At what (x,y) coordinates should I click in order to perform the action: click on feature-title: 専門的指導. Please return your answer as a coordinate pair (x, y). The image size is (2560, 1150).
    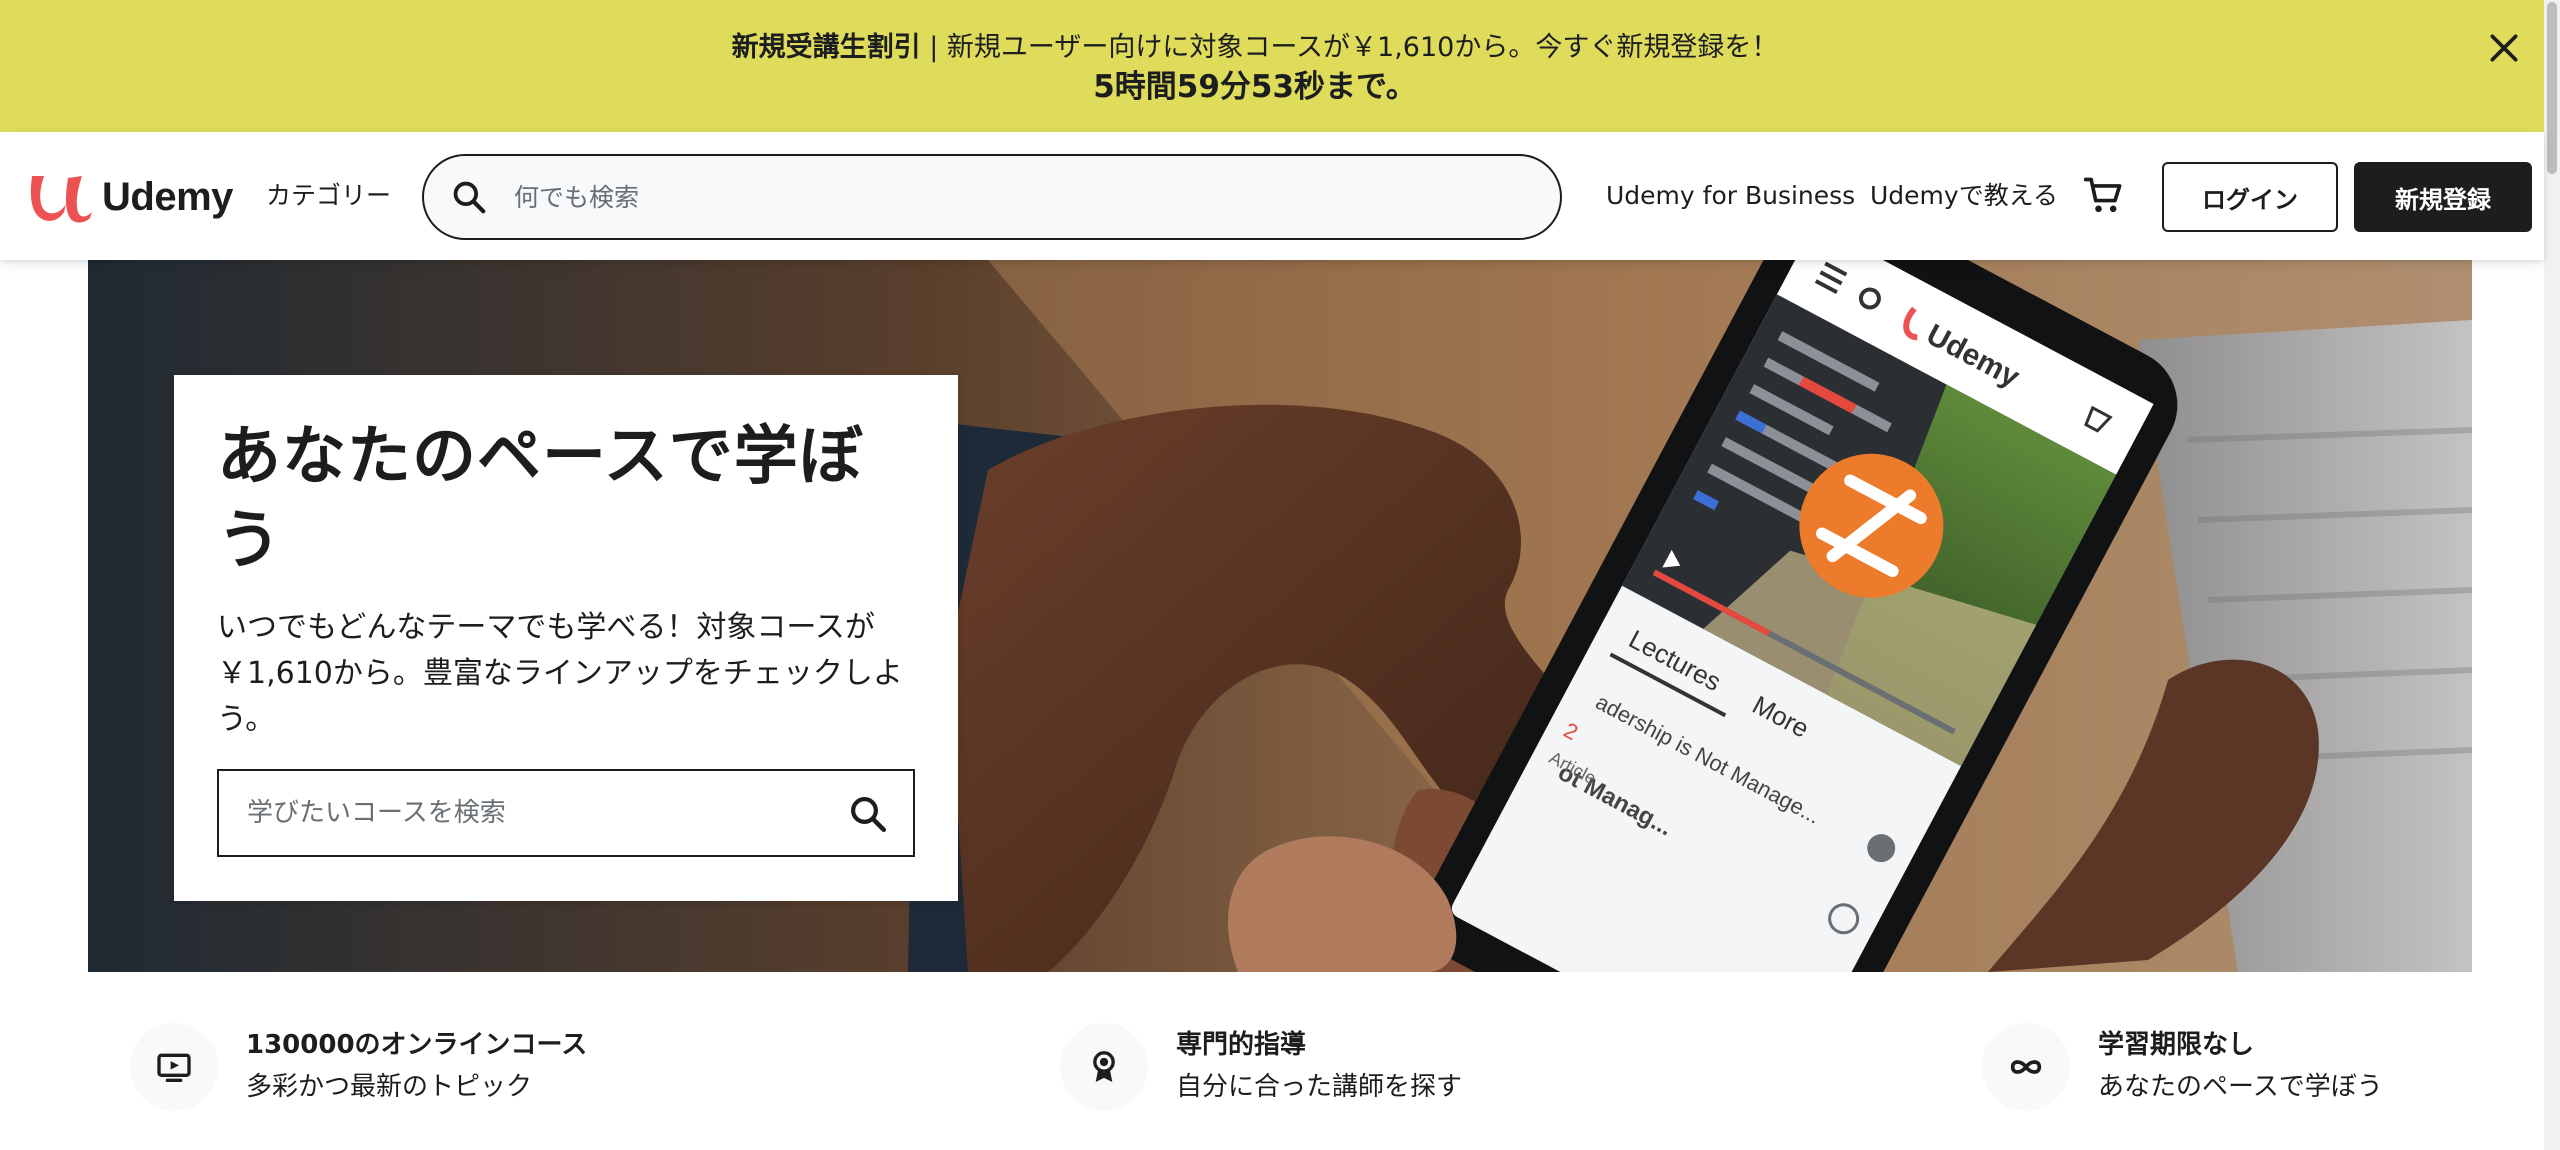
    Looking at the image, I should click on (1241, 1045).